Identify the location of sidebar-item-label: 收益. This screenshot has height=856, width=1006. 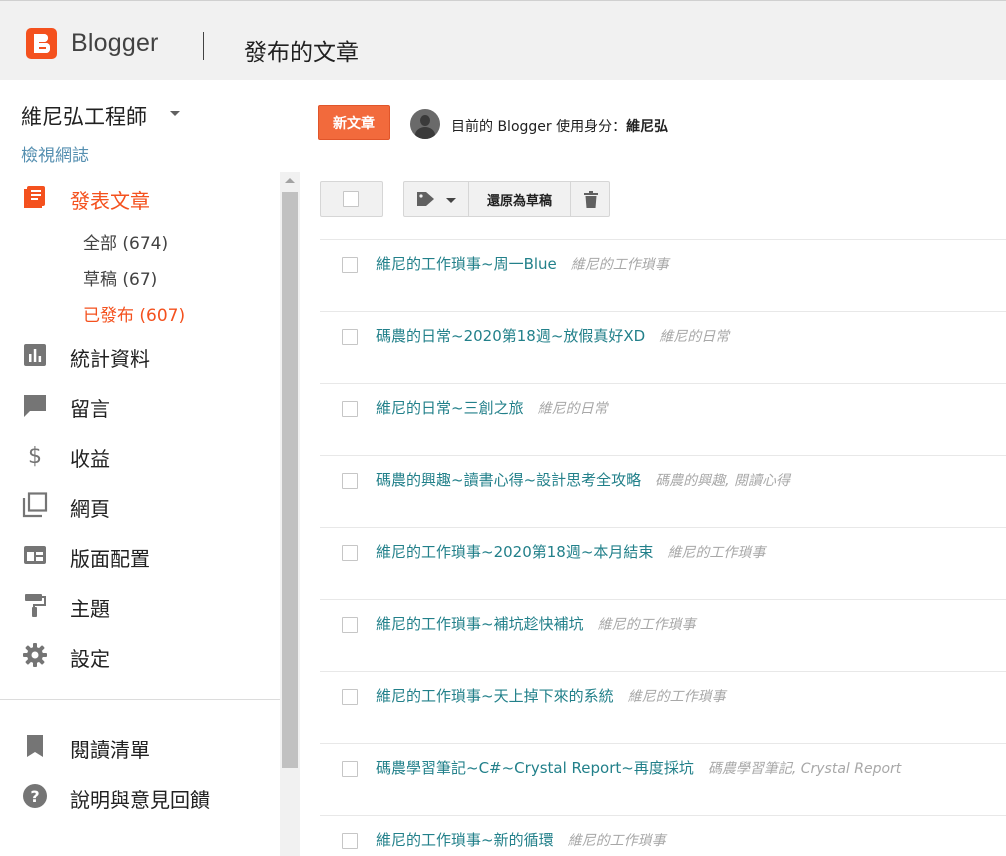
(90, 459).